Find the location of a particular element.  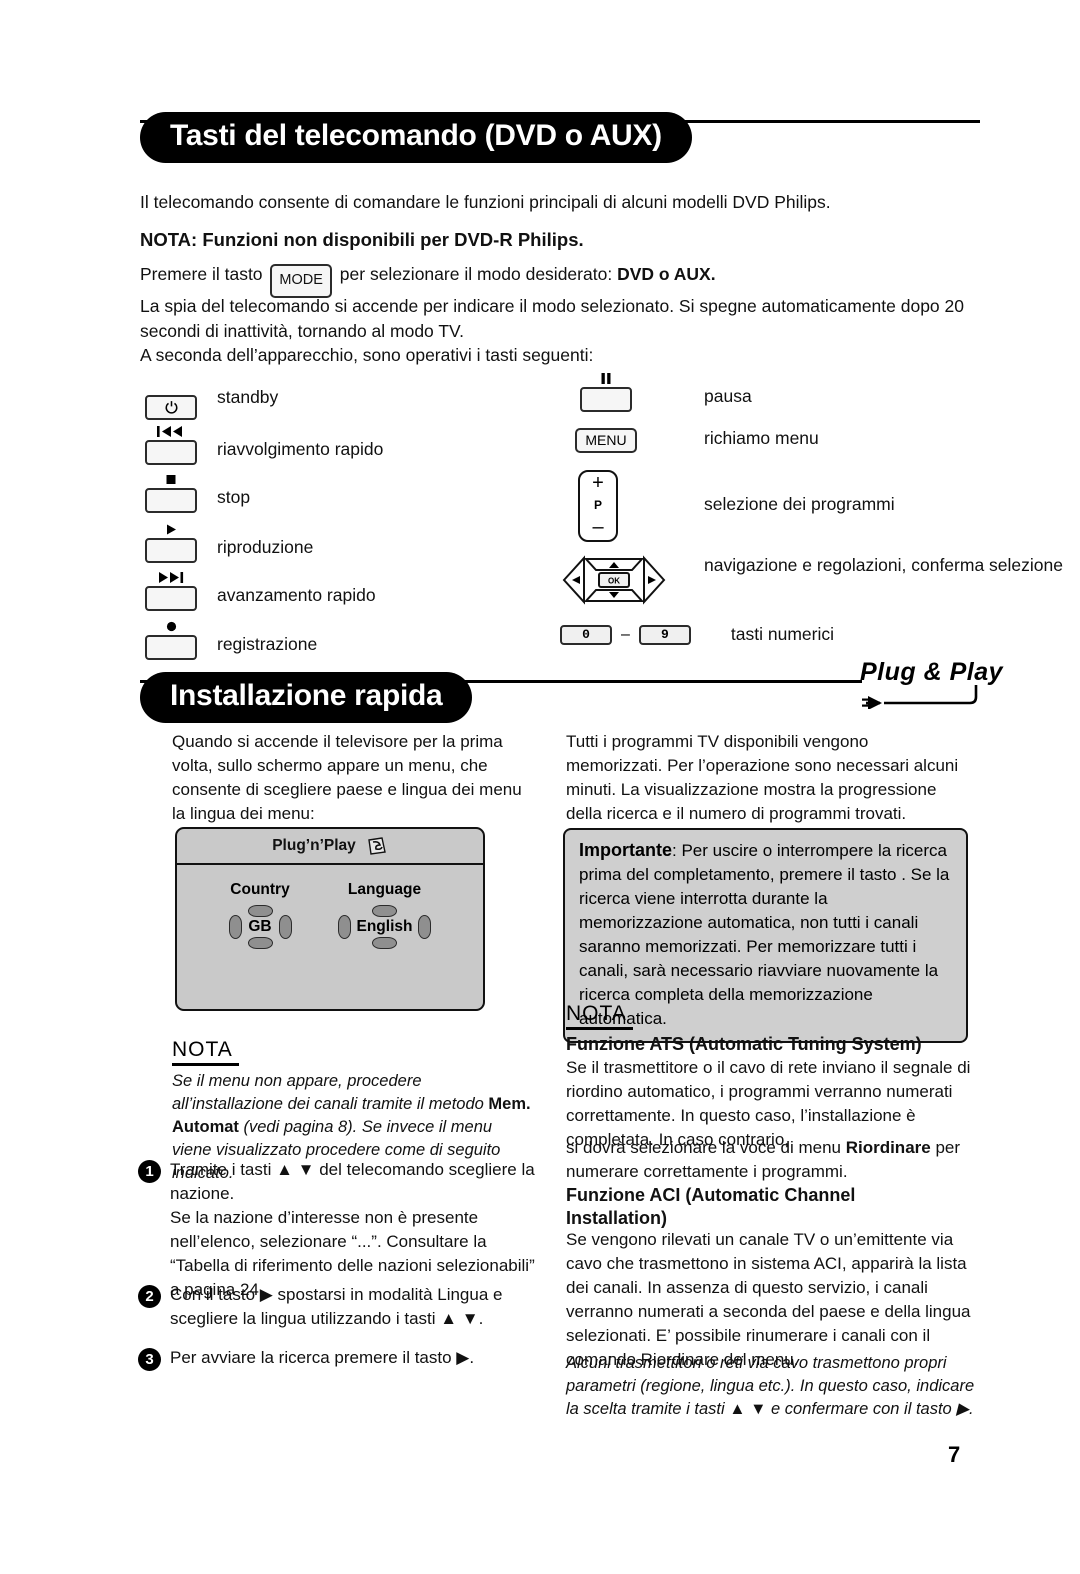

record-key is located at coordinates (171, 639).